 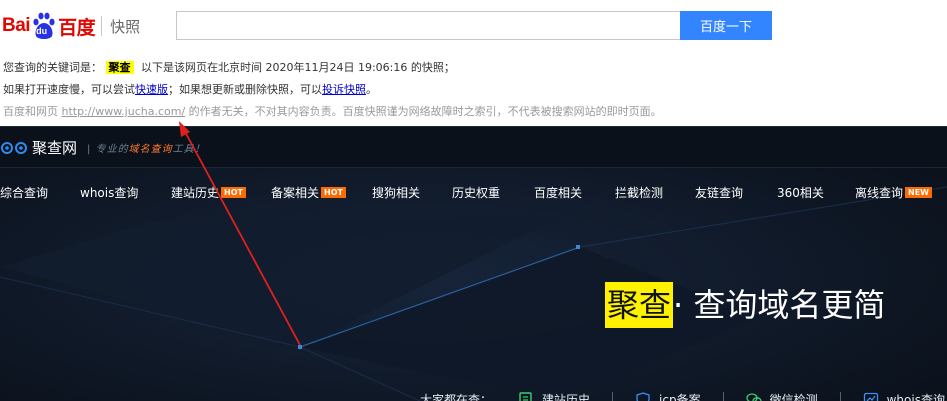 What do you see at coordinates (298, 67) in the screenshot?
I see `snapshot-time-text: 以下是该网页在北京时间 2020年11月24日 19:06:16 的快照；` at bounding box center [298, 67].